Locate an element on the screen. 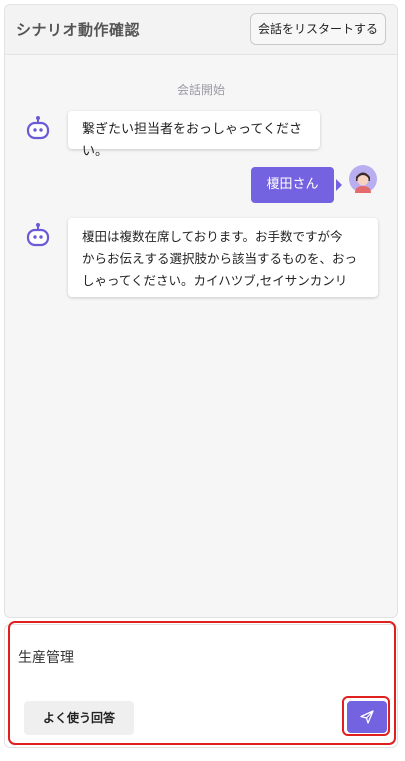  user-message: 榎田さん is located at coordinates (292, 185).